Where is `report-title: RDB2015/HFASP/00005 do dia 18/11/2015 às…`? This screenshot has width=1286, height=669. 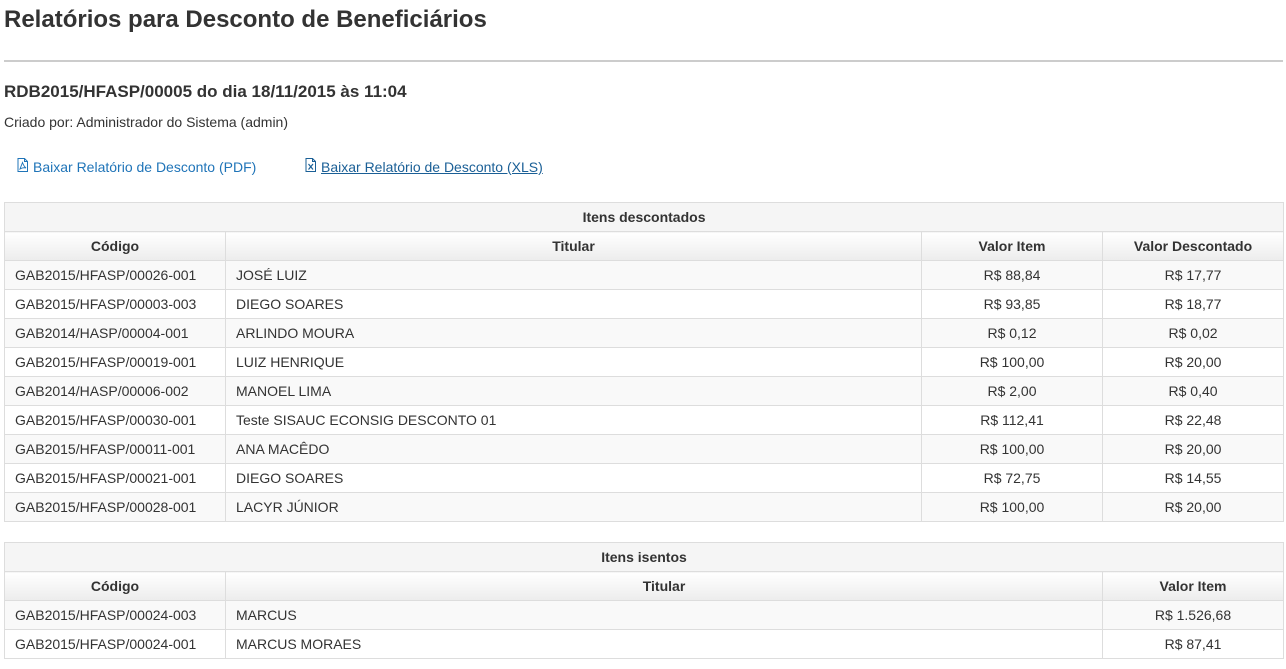 report-title: RDB2015/HFASP/00005 do dia 18/11/2015 às… is located at coordinates (205, 91).